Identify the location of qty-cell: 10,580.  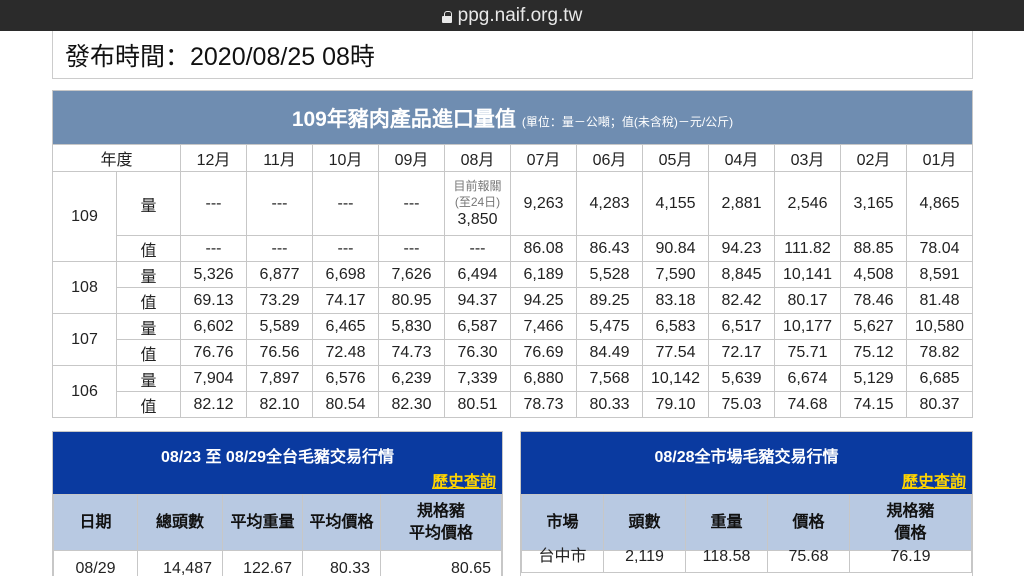
(939, 326).